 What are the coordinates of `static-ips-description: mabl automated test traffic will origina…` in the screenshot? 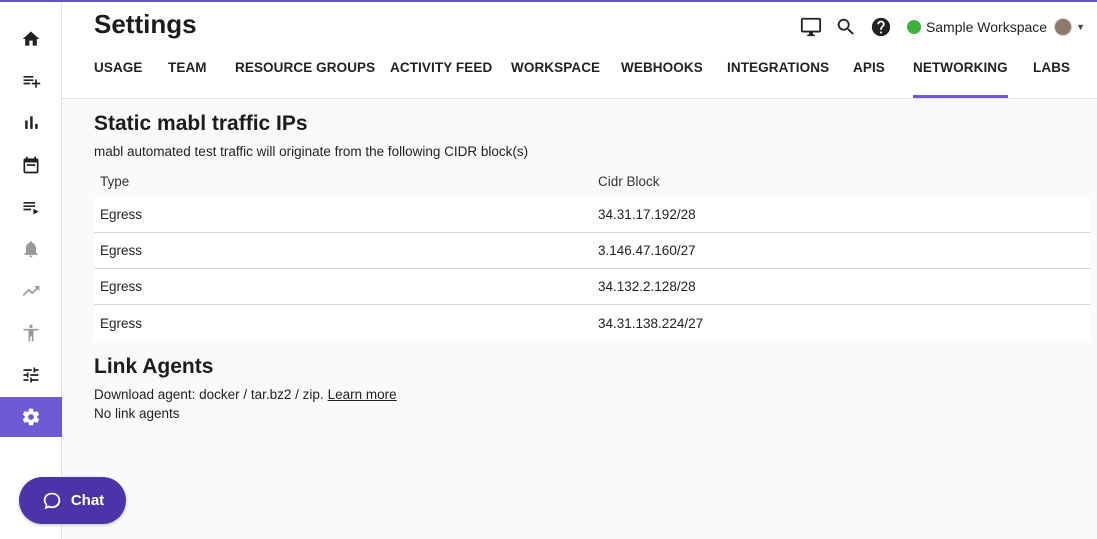 It's located at (311, 151).